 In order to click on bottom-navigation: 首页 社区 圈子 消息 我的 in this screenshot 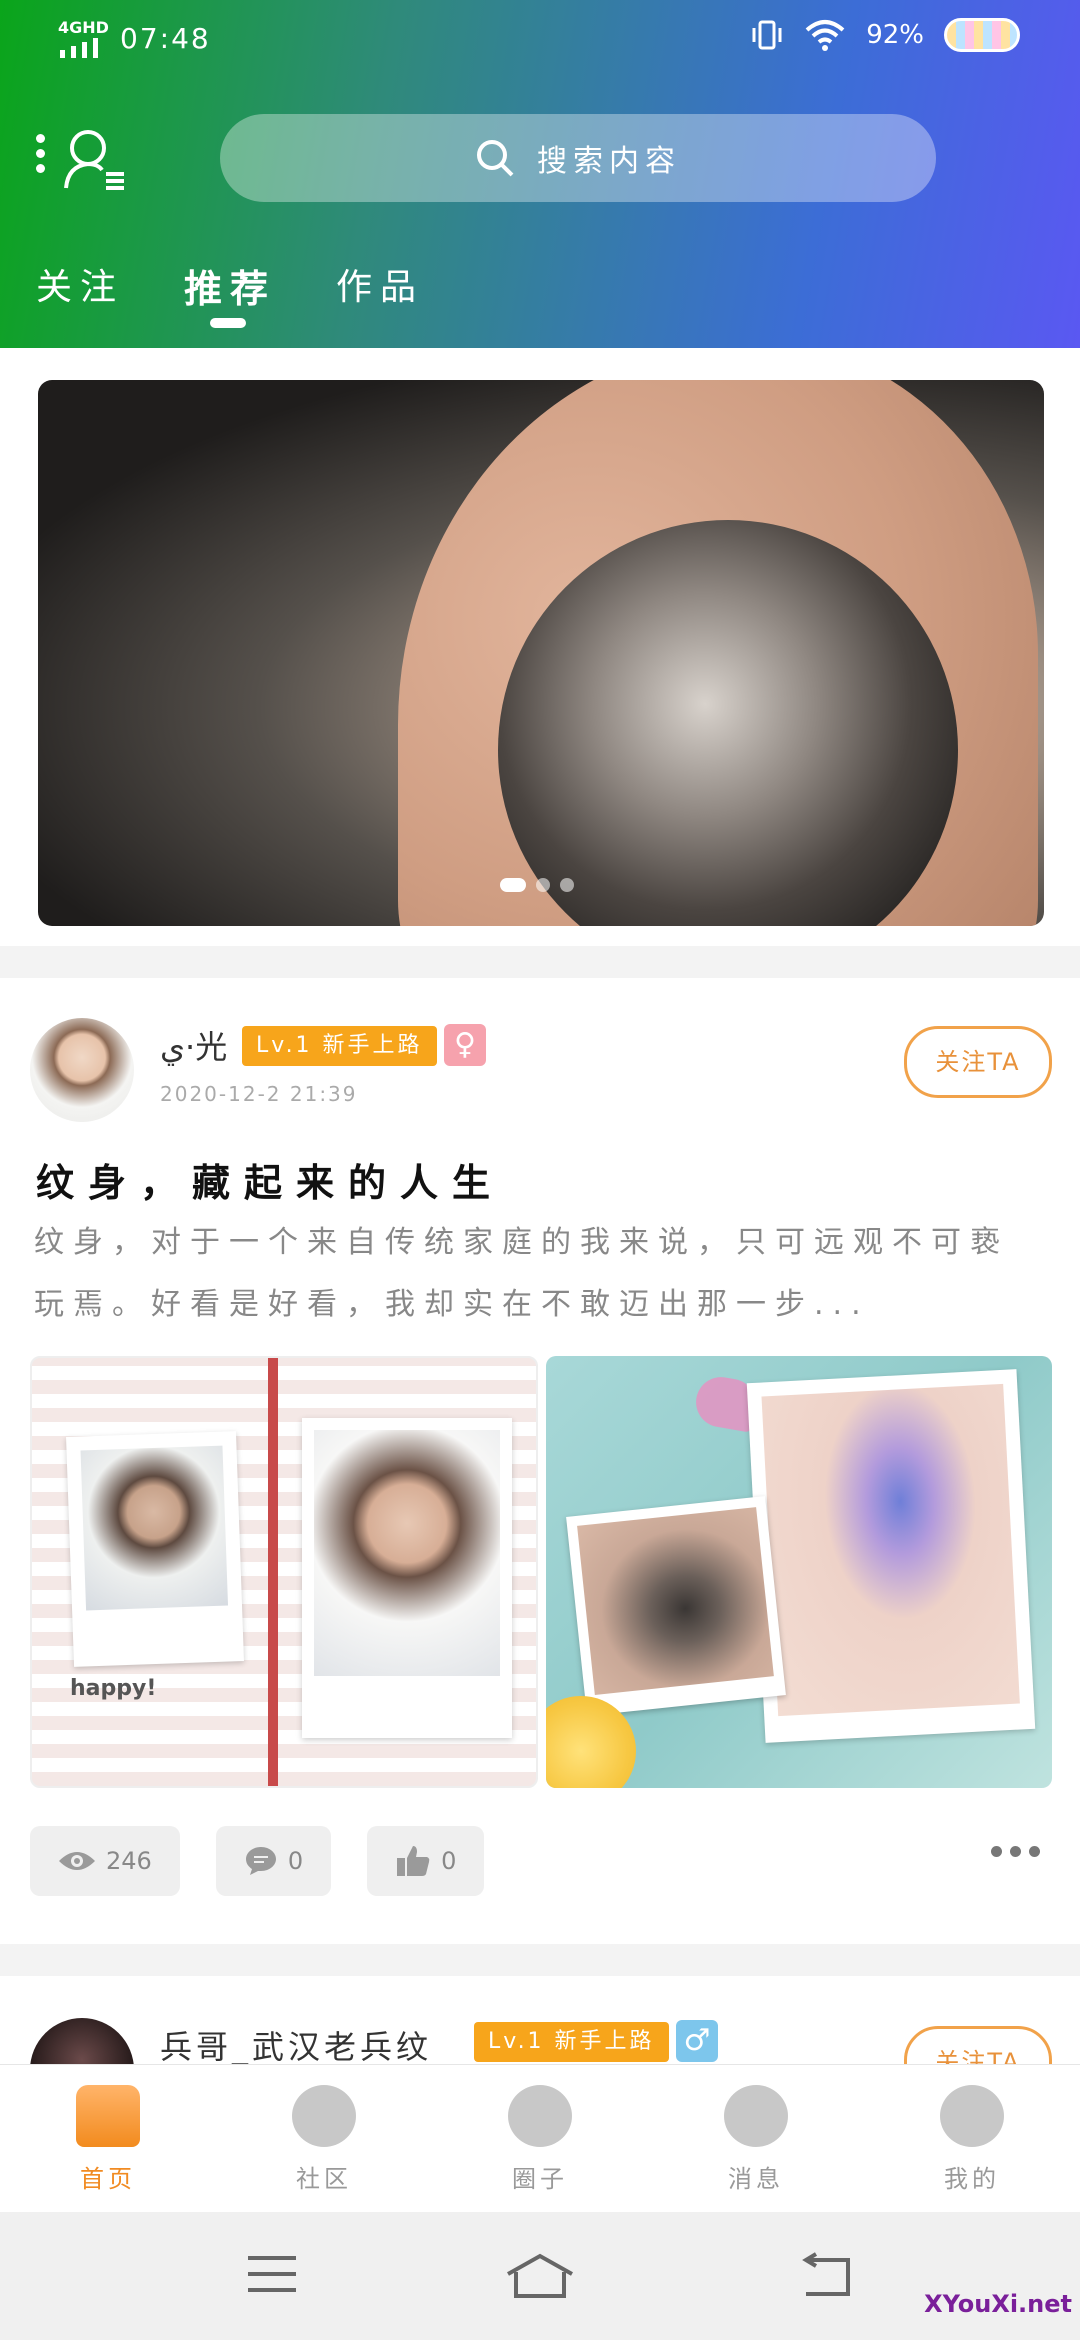, I will do `click(540, 2138)`.